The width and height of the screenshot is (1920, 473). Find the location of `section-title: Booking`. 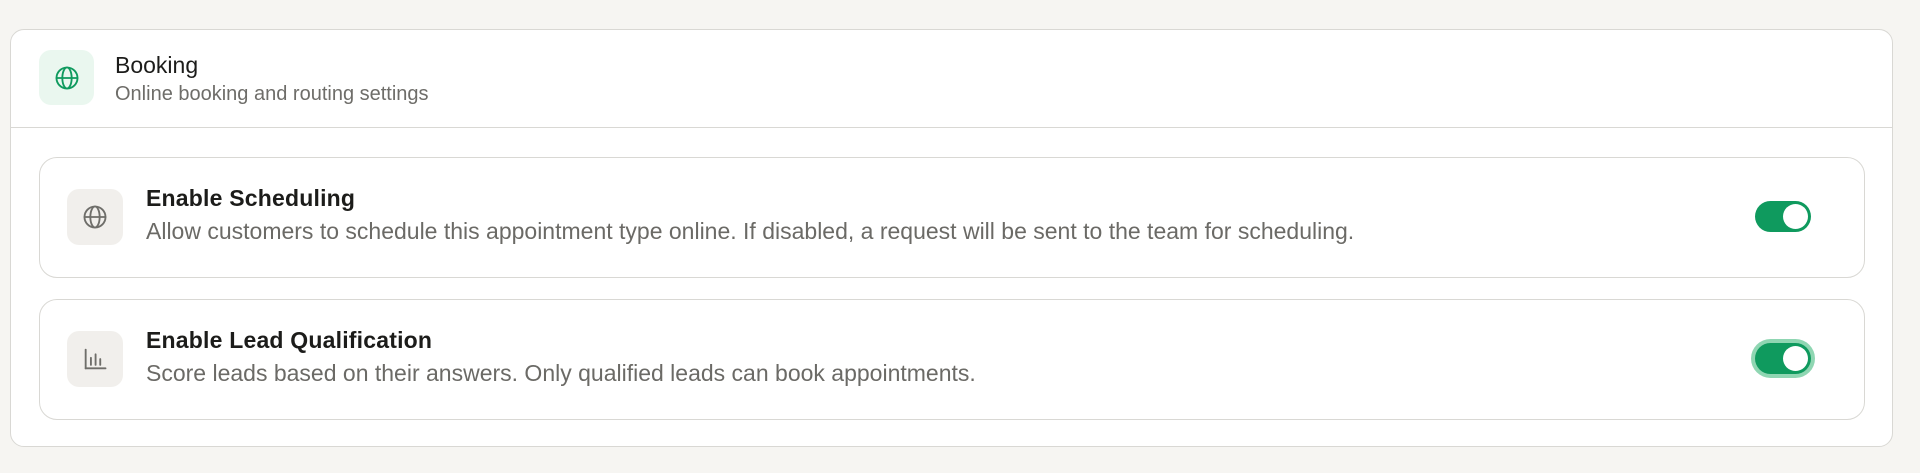

section-title: Booking is located at coordinates (157, 65).